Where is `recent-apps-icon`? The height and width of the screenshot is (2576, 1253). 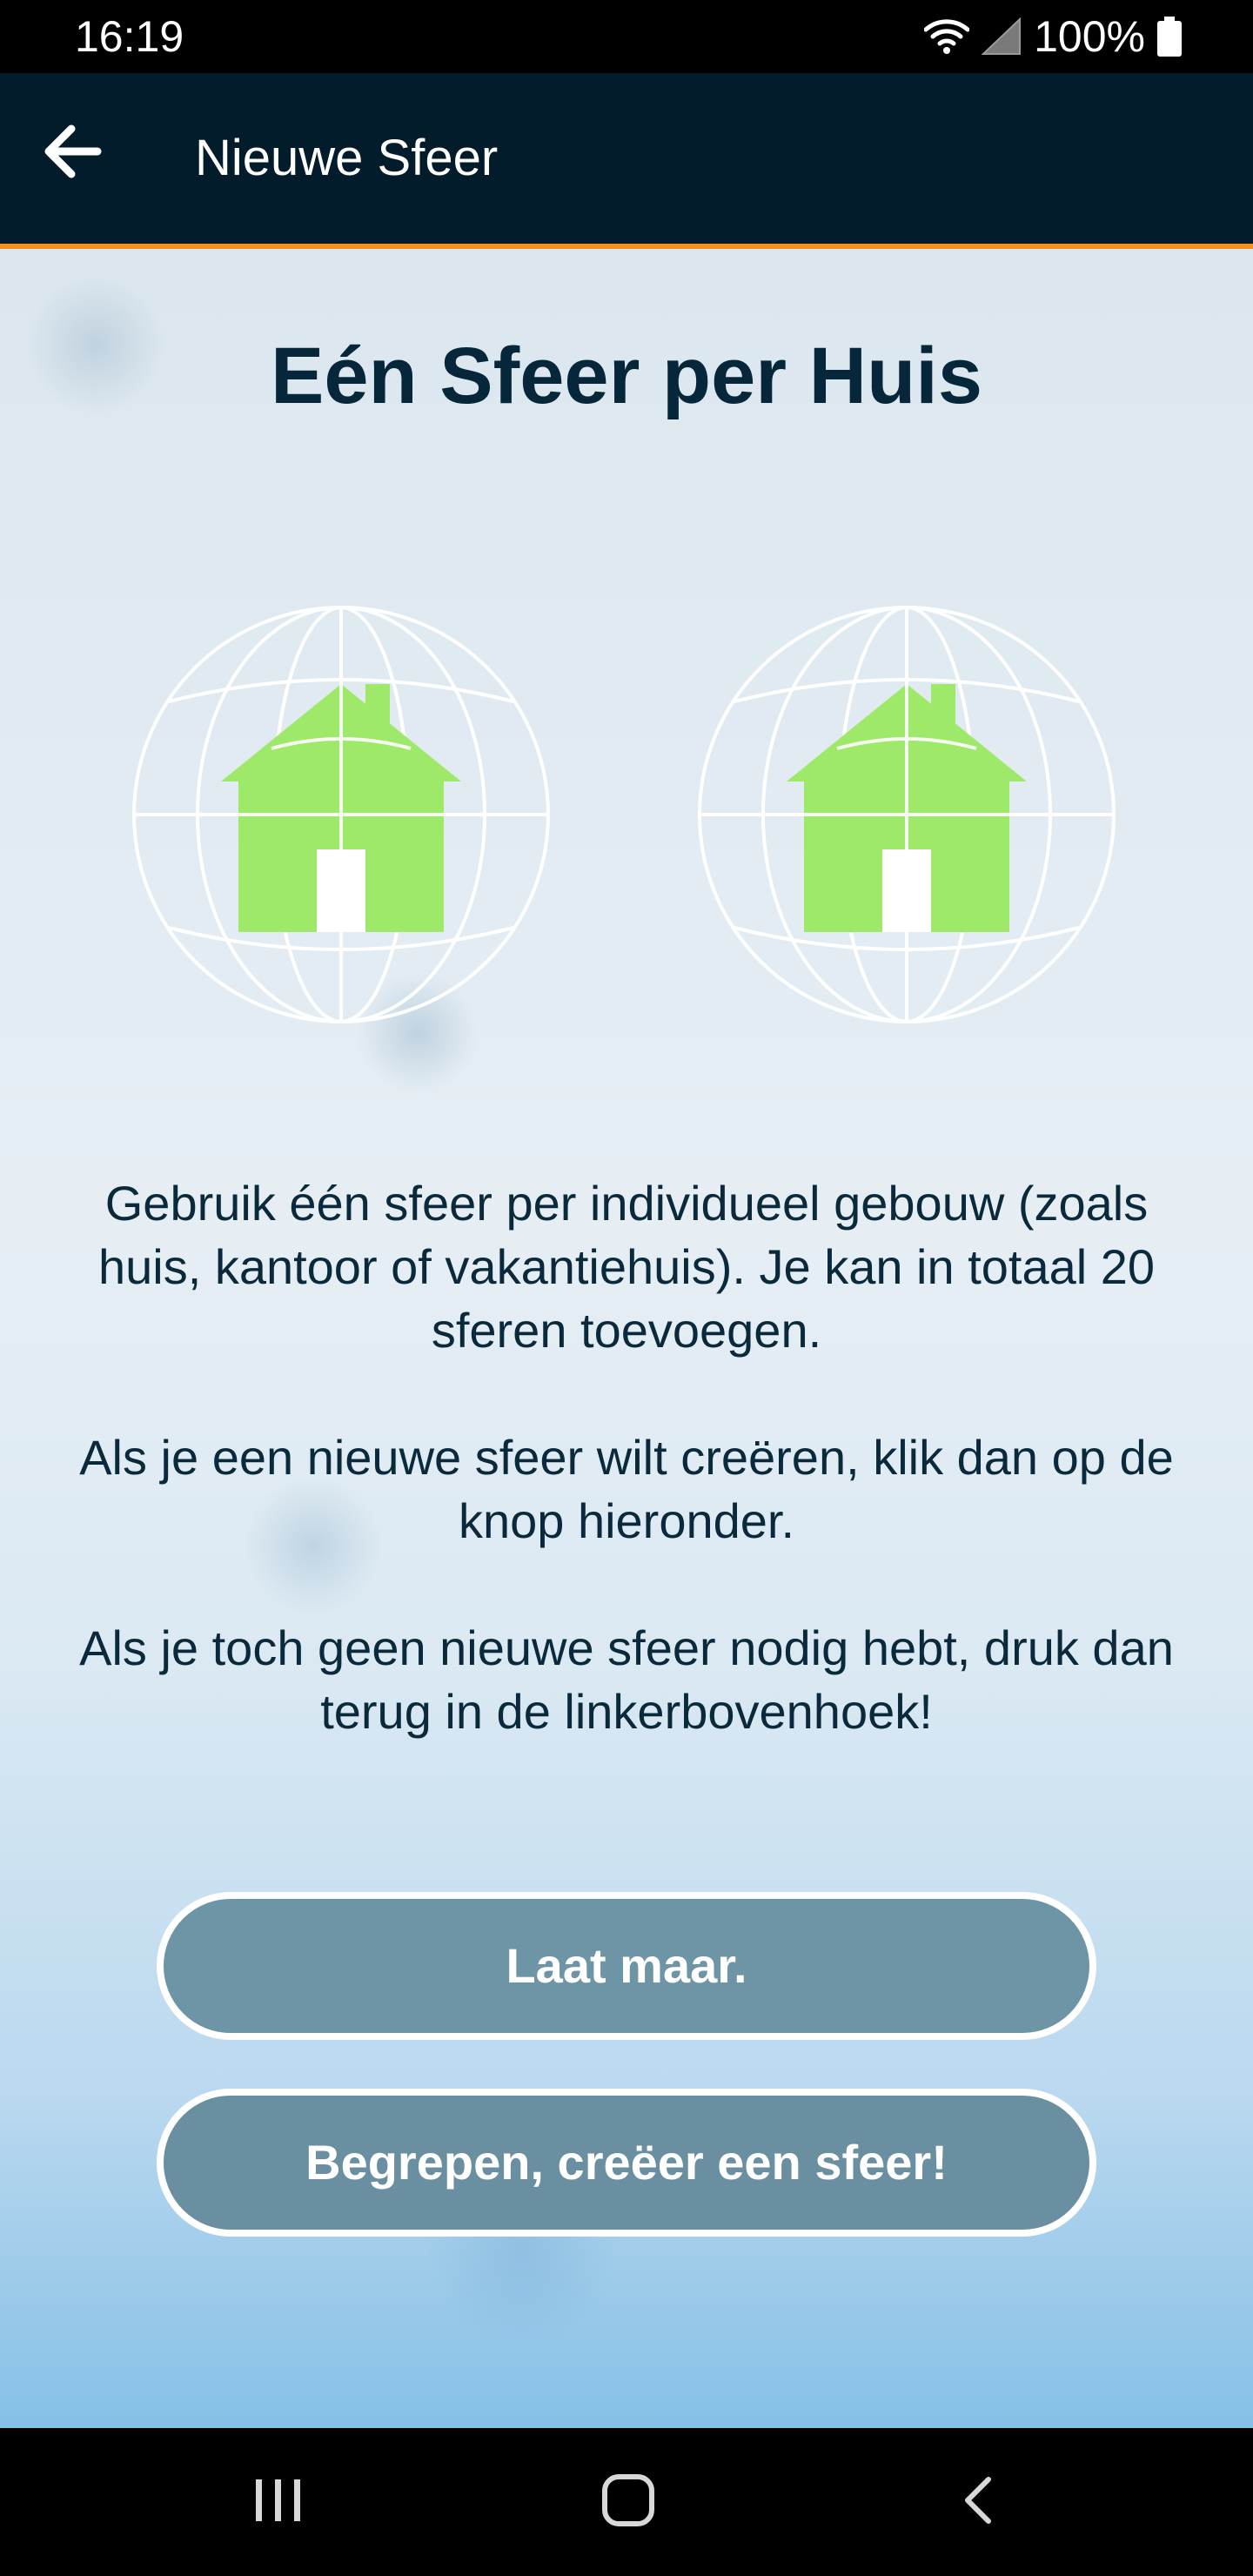 recent-apps-icon is located at coordinates (278, 2502).